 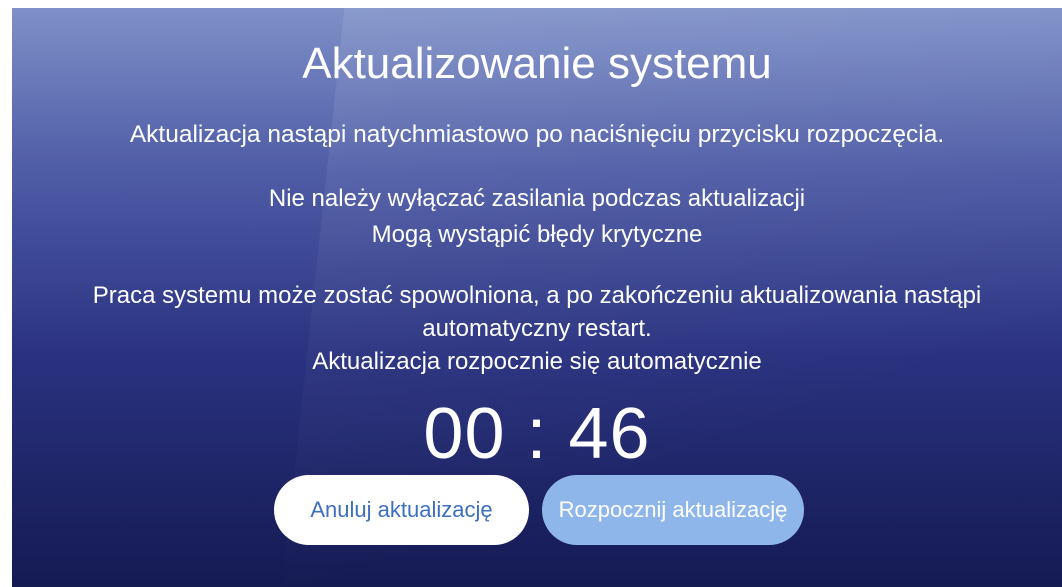 I want to click on restart-text: automatyczny restart., so click(x=537, y=328).